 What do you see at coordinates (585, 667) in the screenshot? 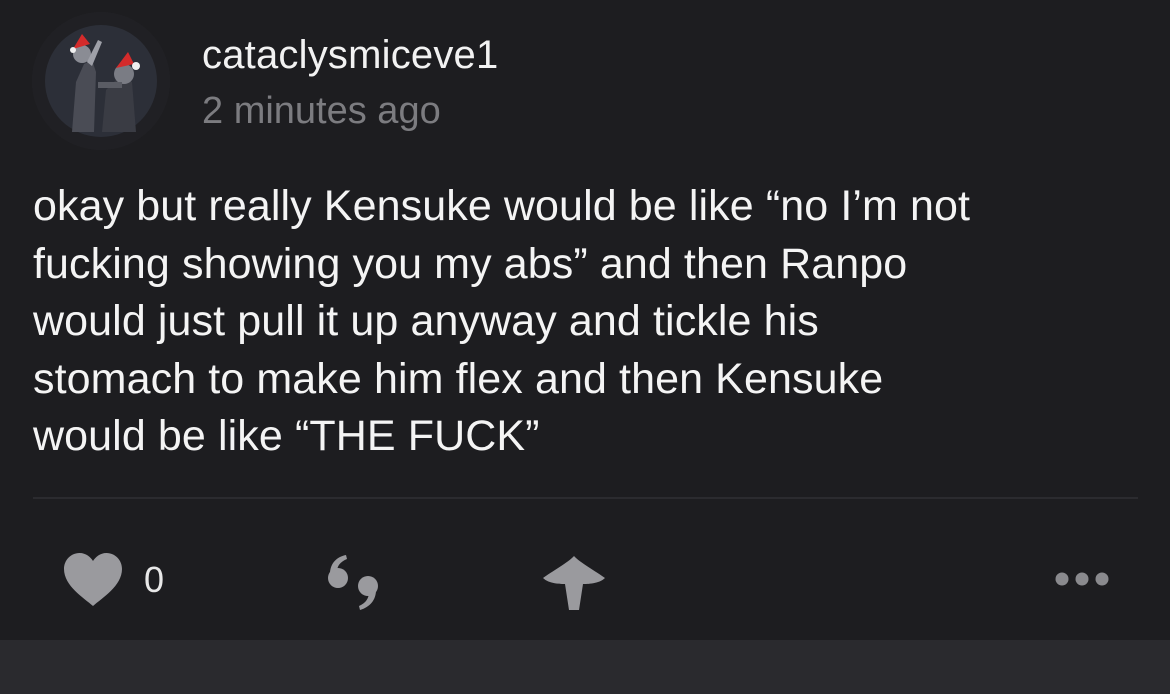
I see `footer-bar` at bounding box center [585, 667].